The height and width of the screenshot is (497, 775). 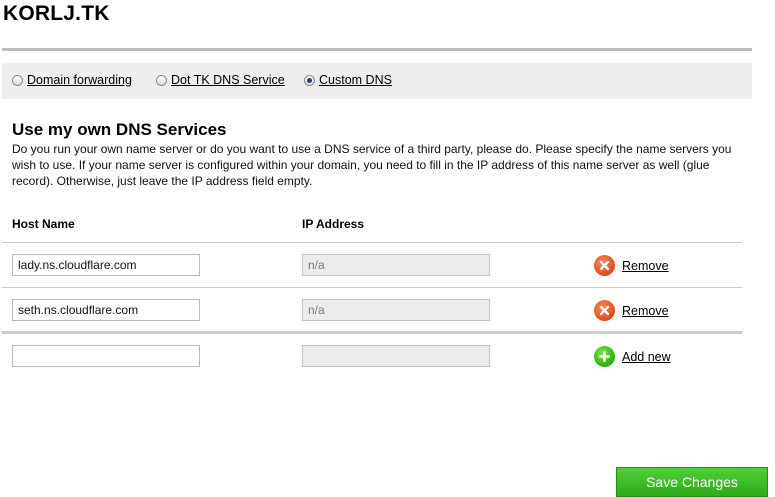 I want to click on top-divider, so click(x=377, y=49).